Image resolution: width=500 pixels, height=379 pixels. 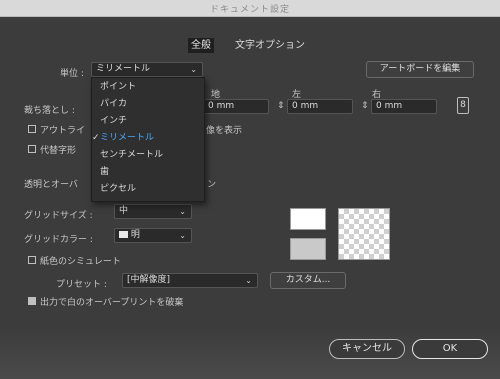 I want to click on grid-color-swatch-white, so click(x=308, y=219).